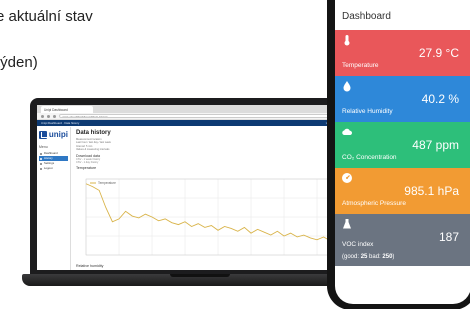  I want to click on voc-range-mid: bad:, so click(375, 257).